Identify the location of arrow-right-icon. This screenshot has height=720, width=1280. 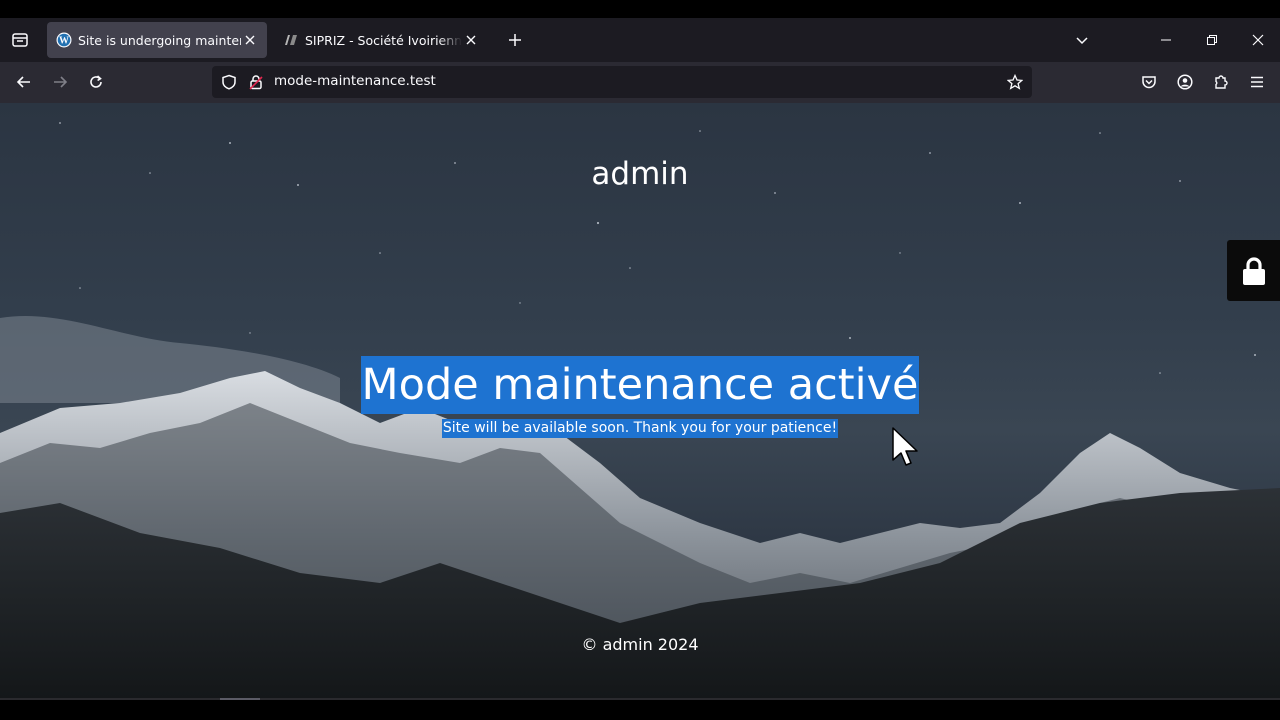
(61, 82).